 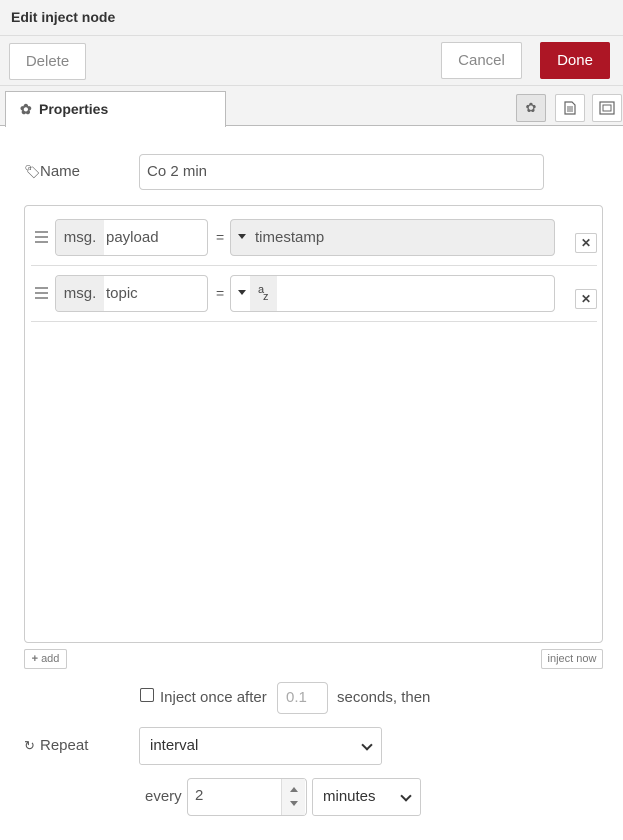 What do you see at coordinates (174, 745) in the screenshot?
I see `repeat-select-value: interval` at bounding box center [174, 745].